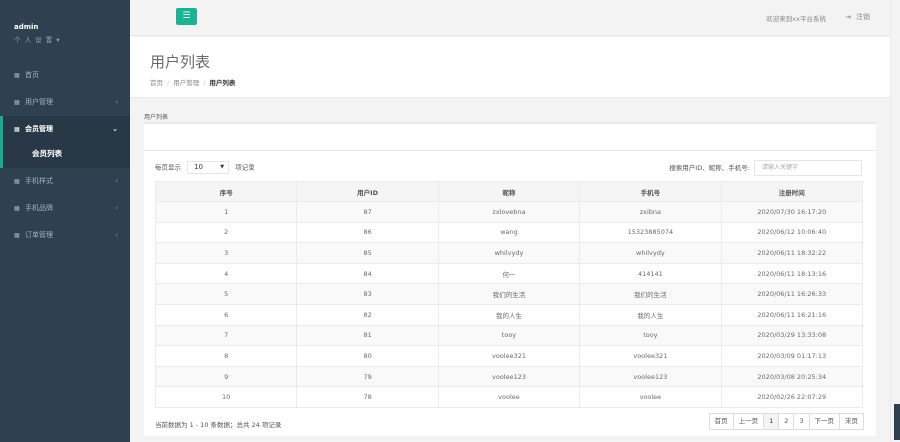 The height and width of the screenshot is (442, 900). I want to click on column-header-user-id: 用户ID, so click(367, 191).